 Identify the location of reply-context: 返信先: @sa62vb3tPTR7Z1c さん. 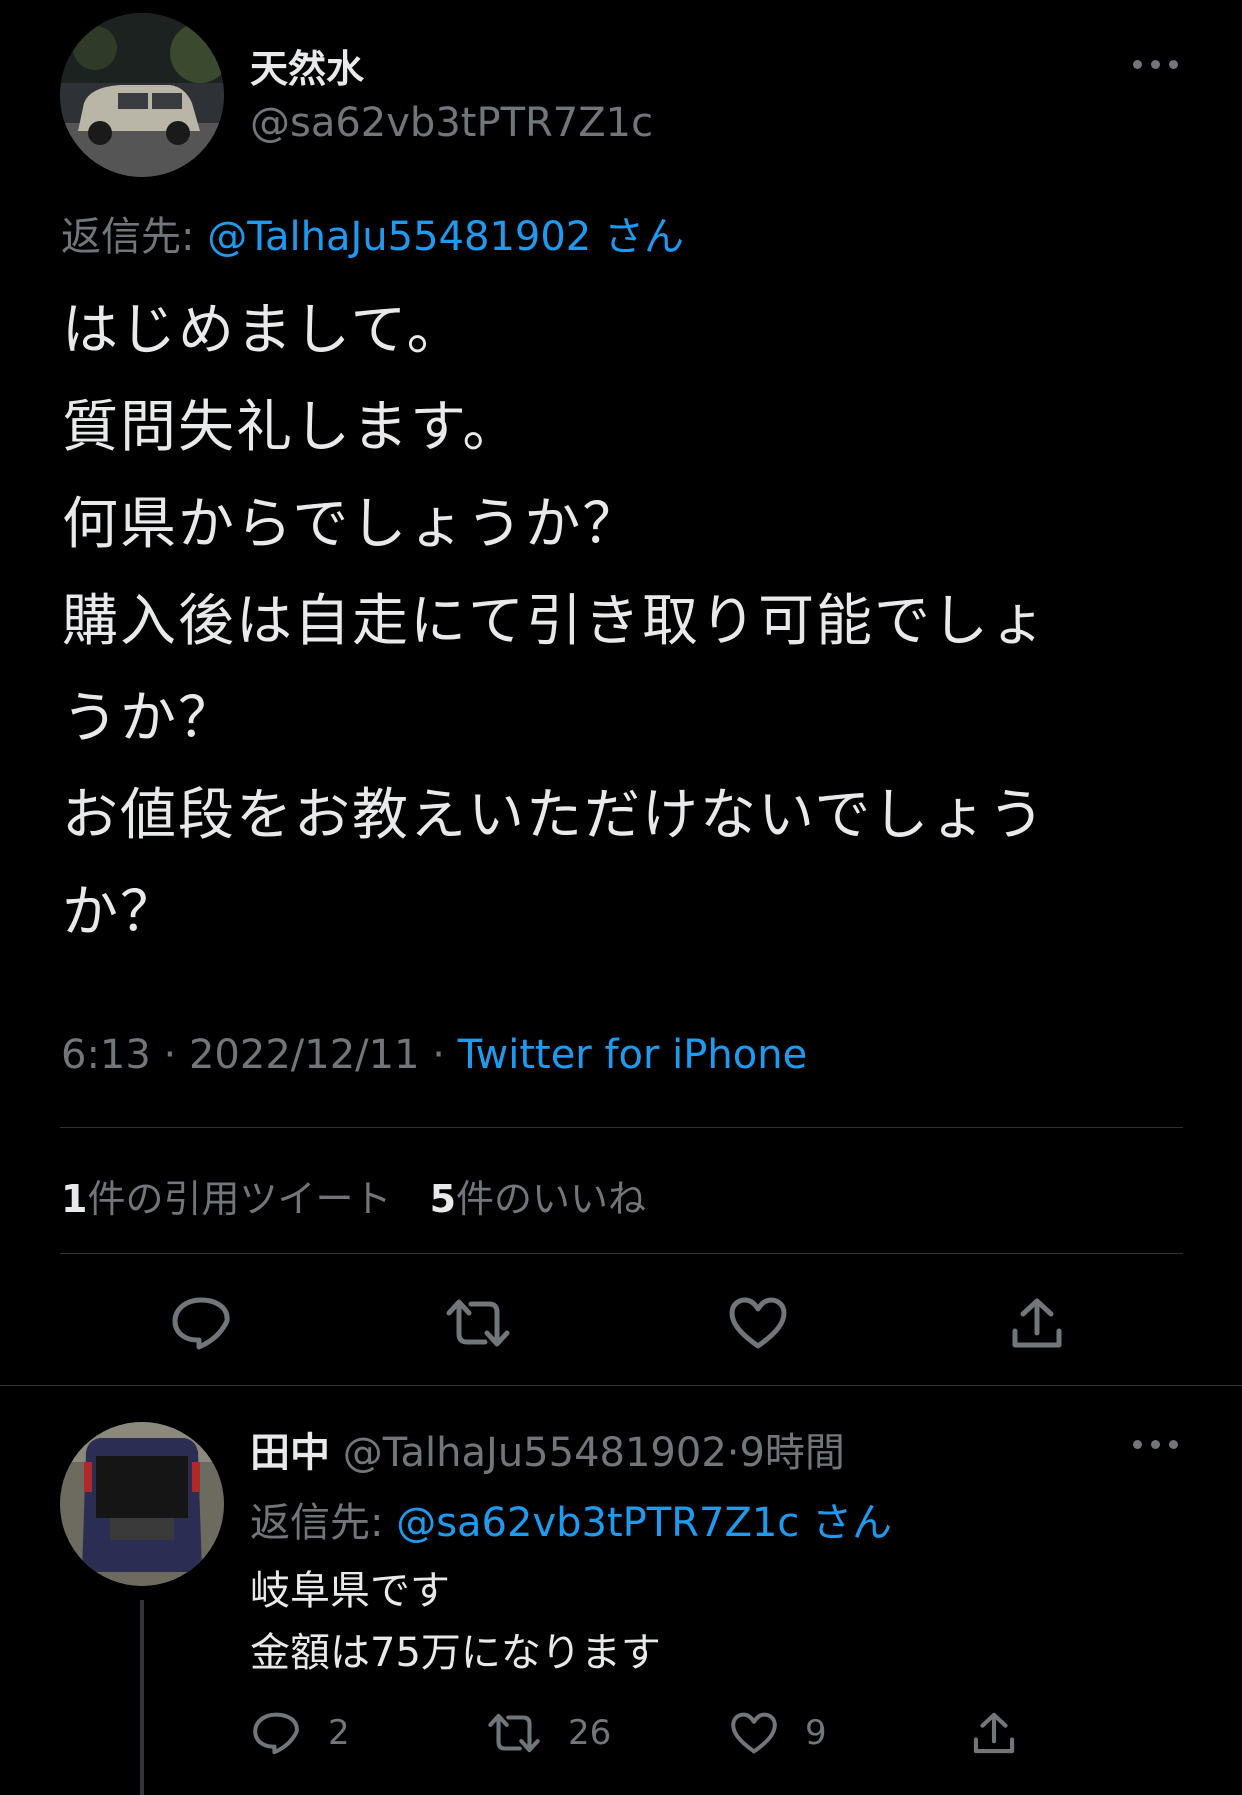
(571, 1519).